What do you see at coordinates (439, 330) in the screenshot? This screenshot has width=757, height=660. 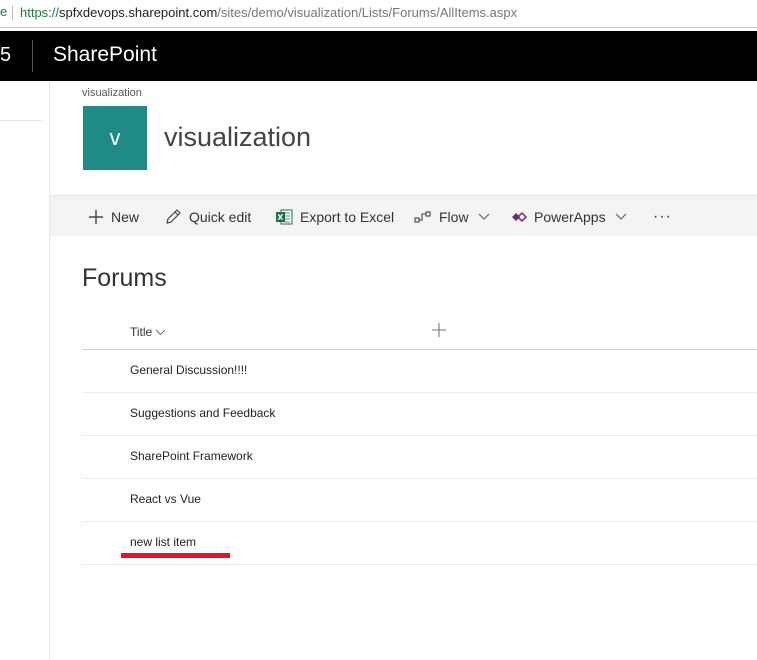 I see `add-column-icon` at bounding box center [439, 330].